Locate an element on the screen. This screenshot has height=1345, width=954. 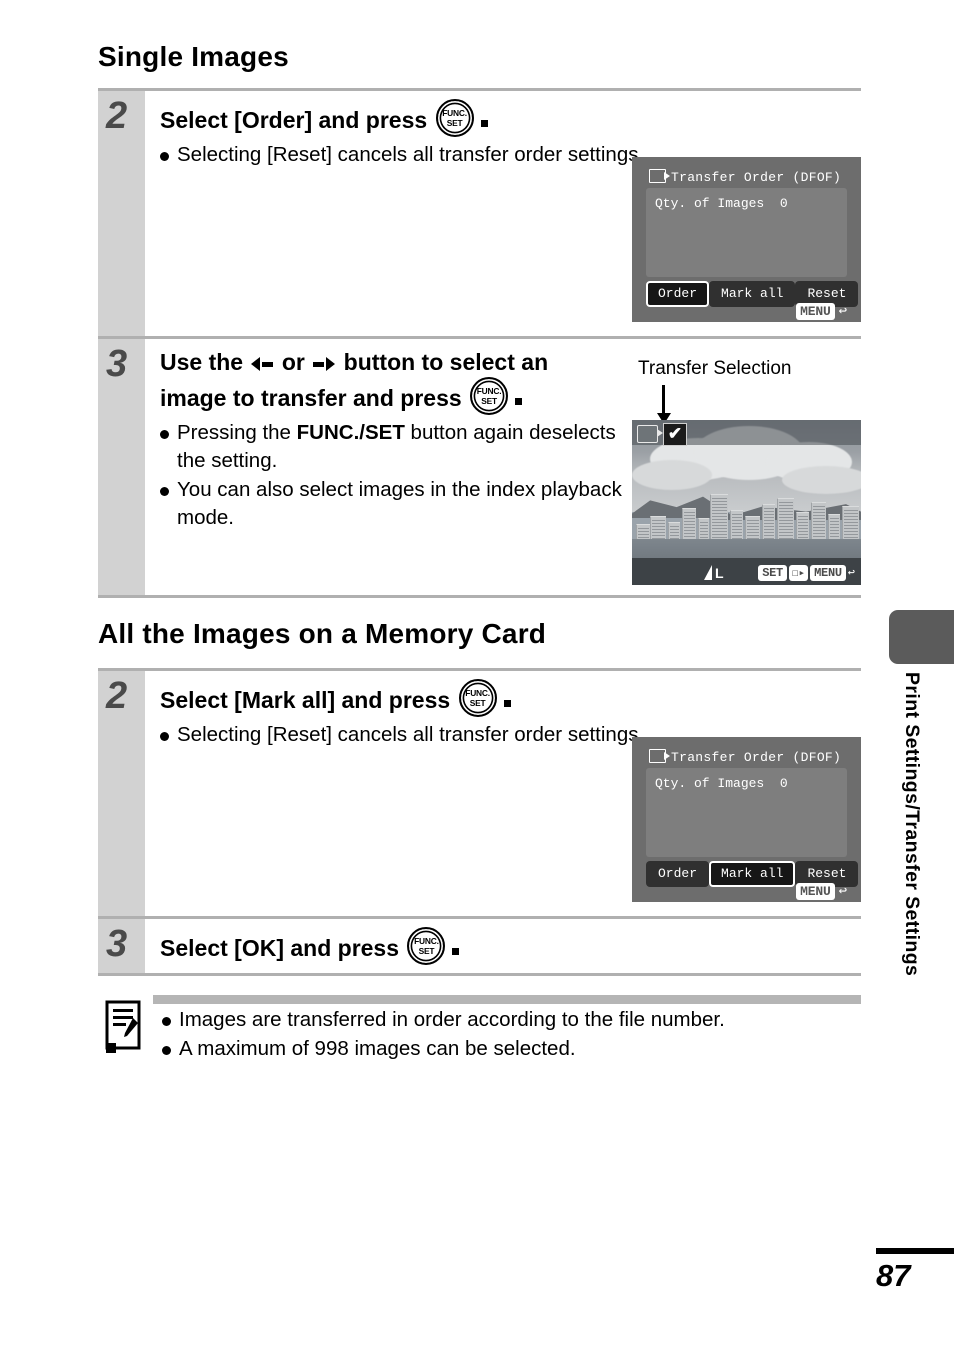
step-title: Select [Mark all] and press FUNC. SET is located at coordinates (510, 698).